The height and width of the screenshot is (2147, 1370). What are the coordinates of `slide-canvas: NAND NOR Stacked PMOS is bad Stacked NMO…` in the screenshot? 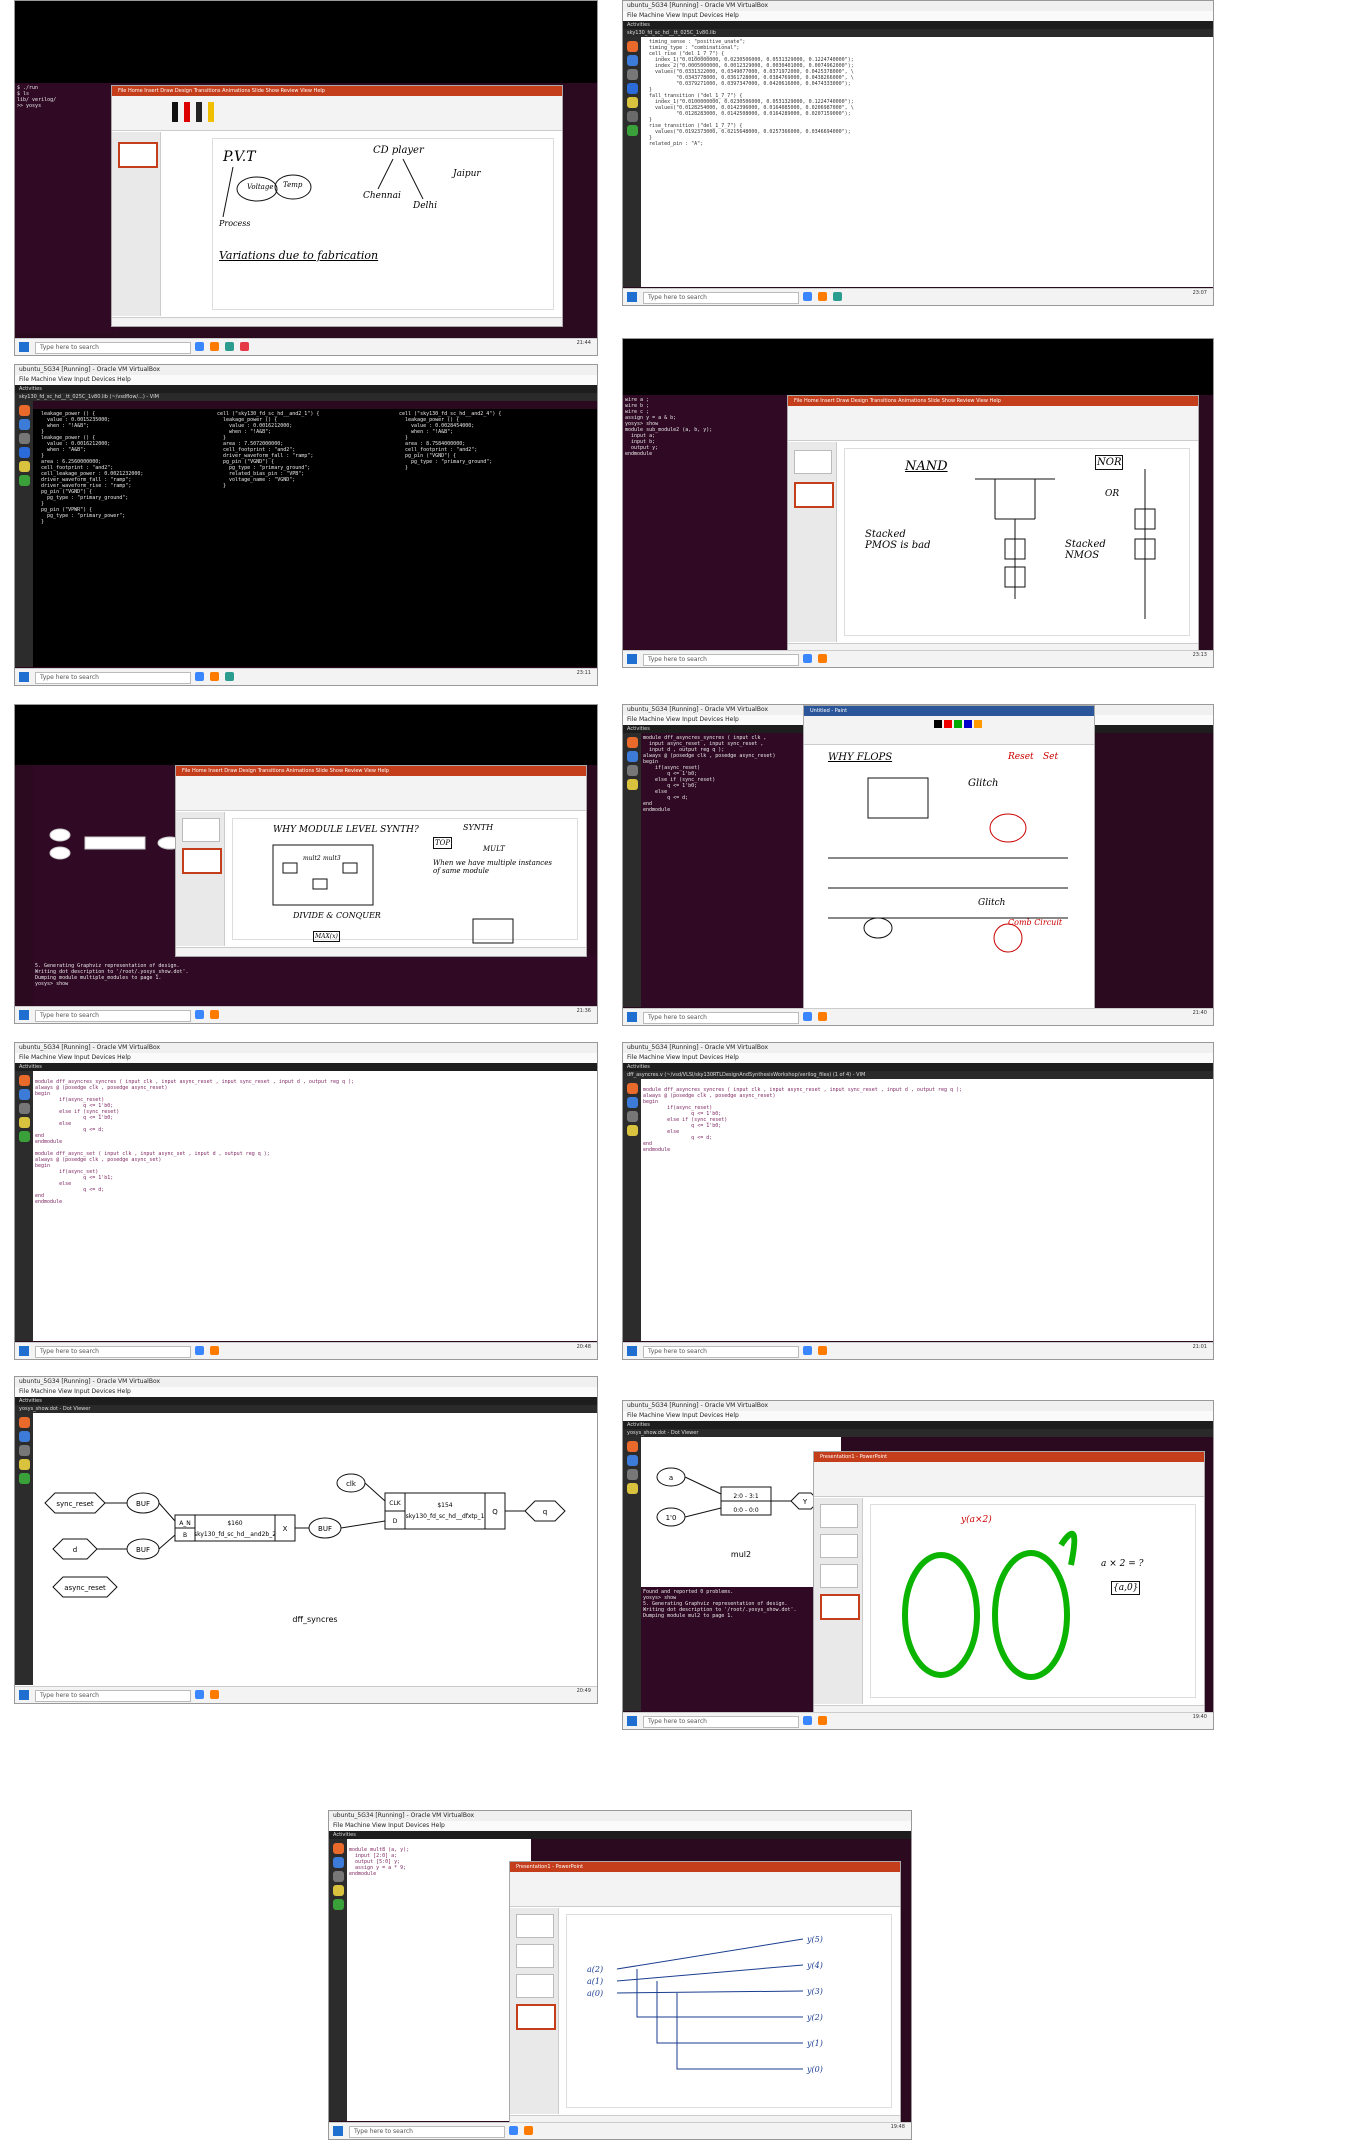 It's located at (1017, 542).